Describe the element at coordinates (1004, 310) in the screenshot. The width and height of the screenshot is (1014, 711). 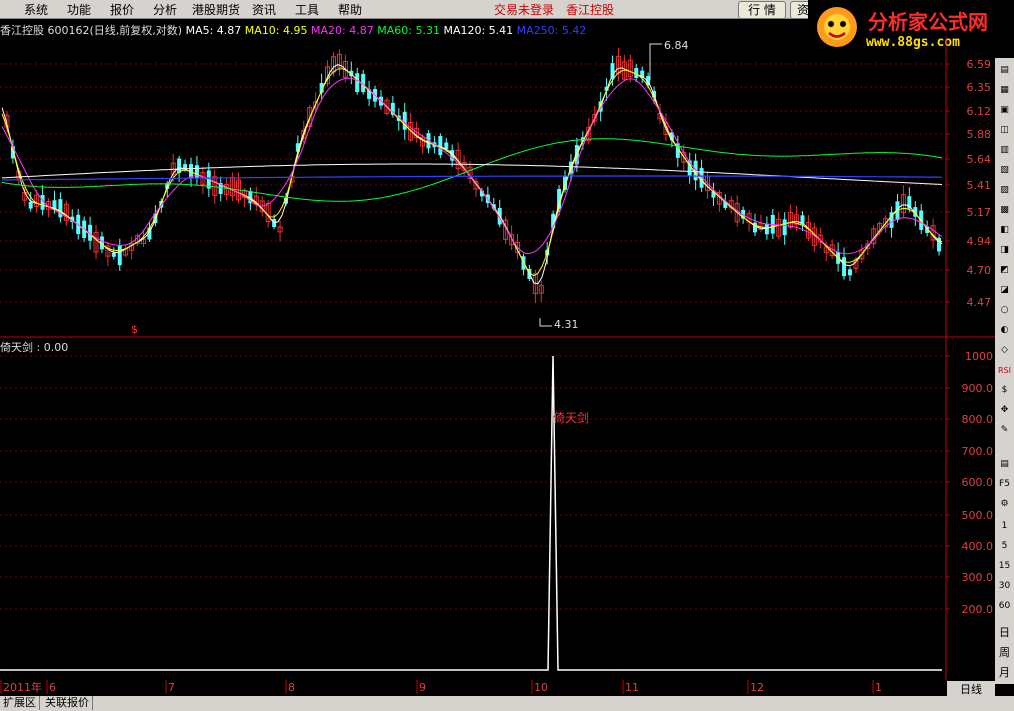
I see `toolbar-icon: ○` at that location.